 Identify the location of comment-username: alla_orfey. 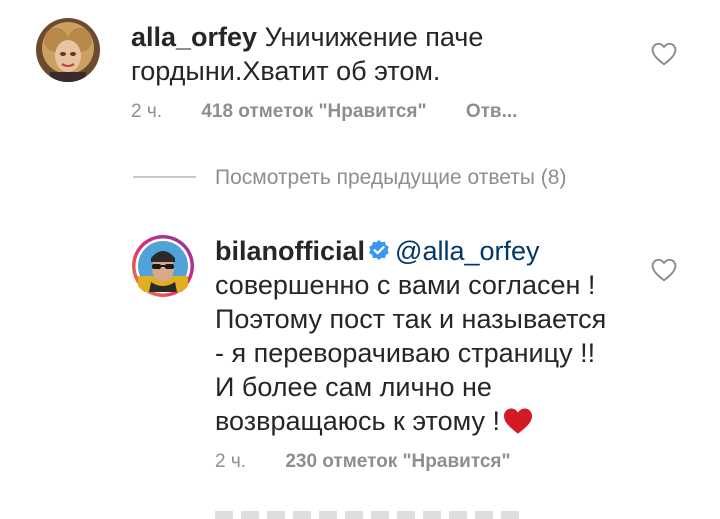
(194, 37).